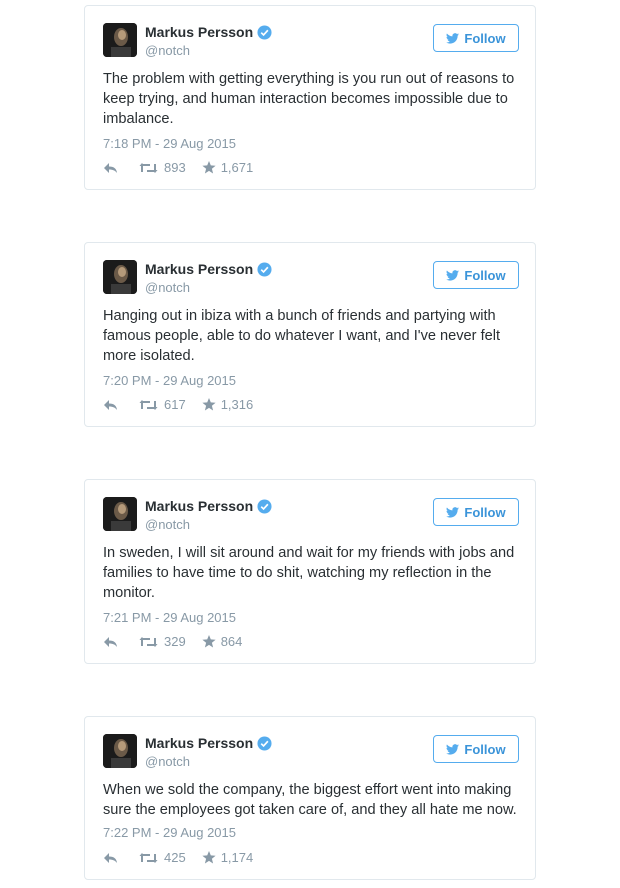 Image resolution: width=620 pixels, height=888 pixels. I want to click on like-count: 864, so click(231, 641).